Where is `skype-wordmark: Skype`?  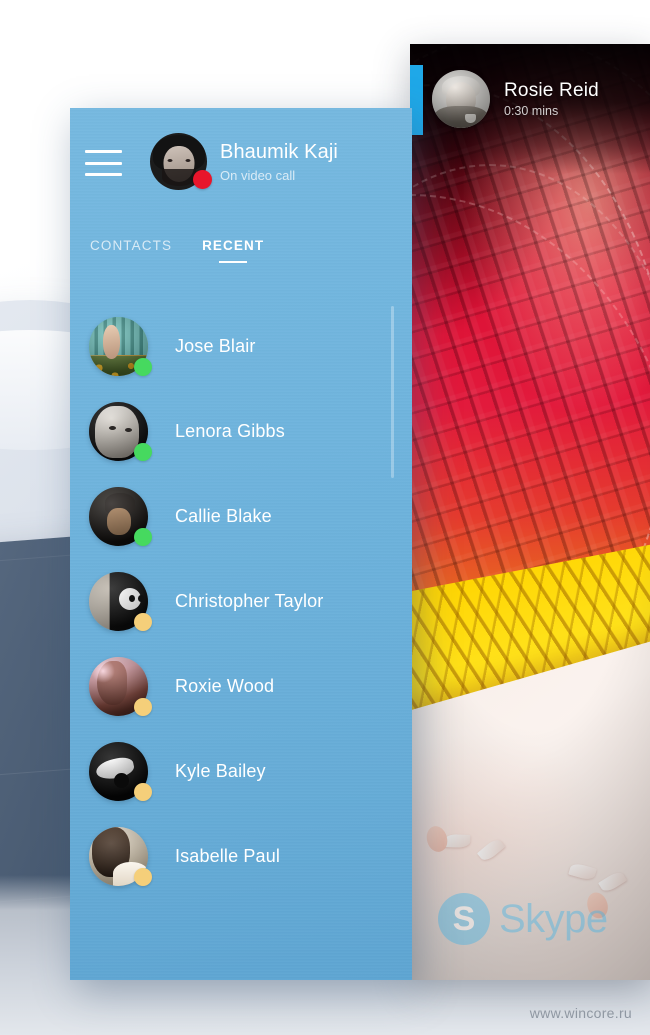 skype-wordmark: Skype is located at coordinates (553, 919).